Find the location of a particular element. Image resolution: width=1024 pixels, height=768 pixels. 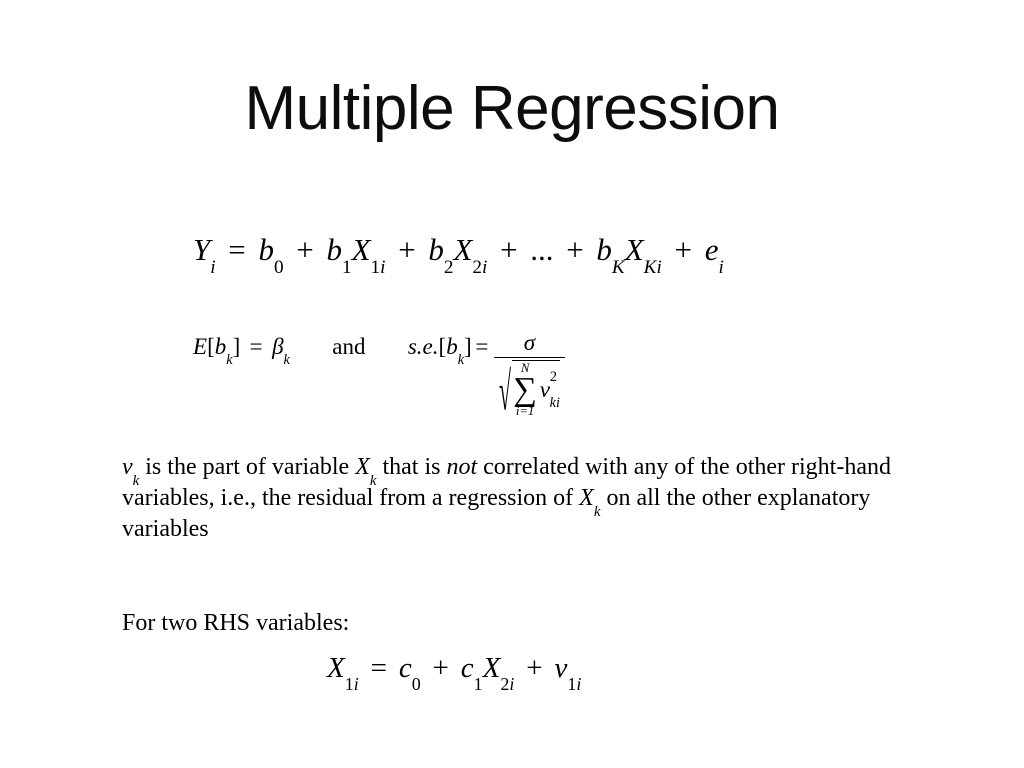

equation-se-summation: N ∑ i=1 is located at coordinates (525, 390).